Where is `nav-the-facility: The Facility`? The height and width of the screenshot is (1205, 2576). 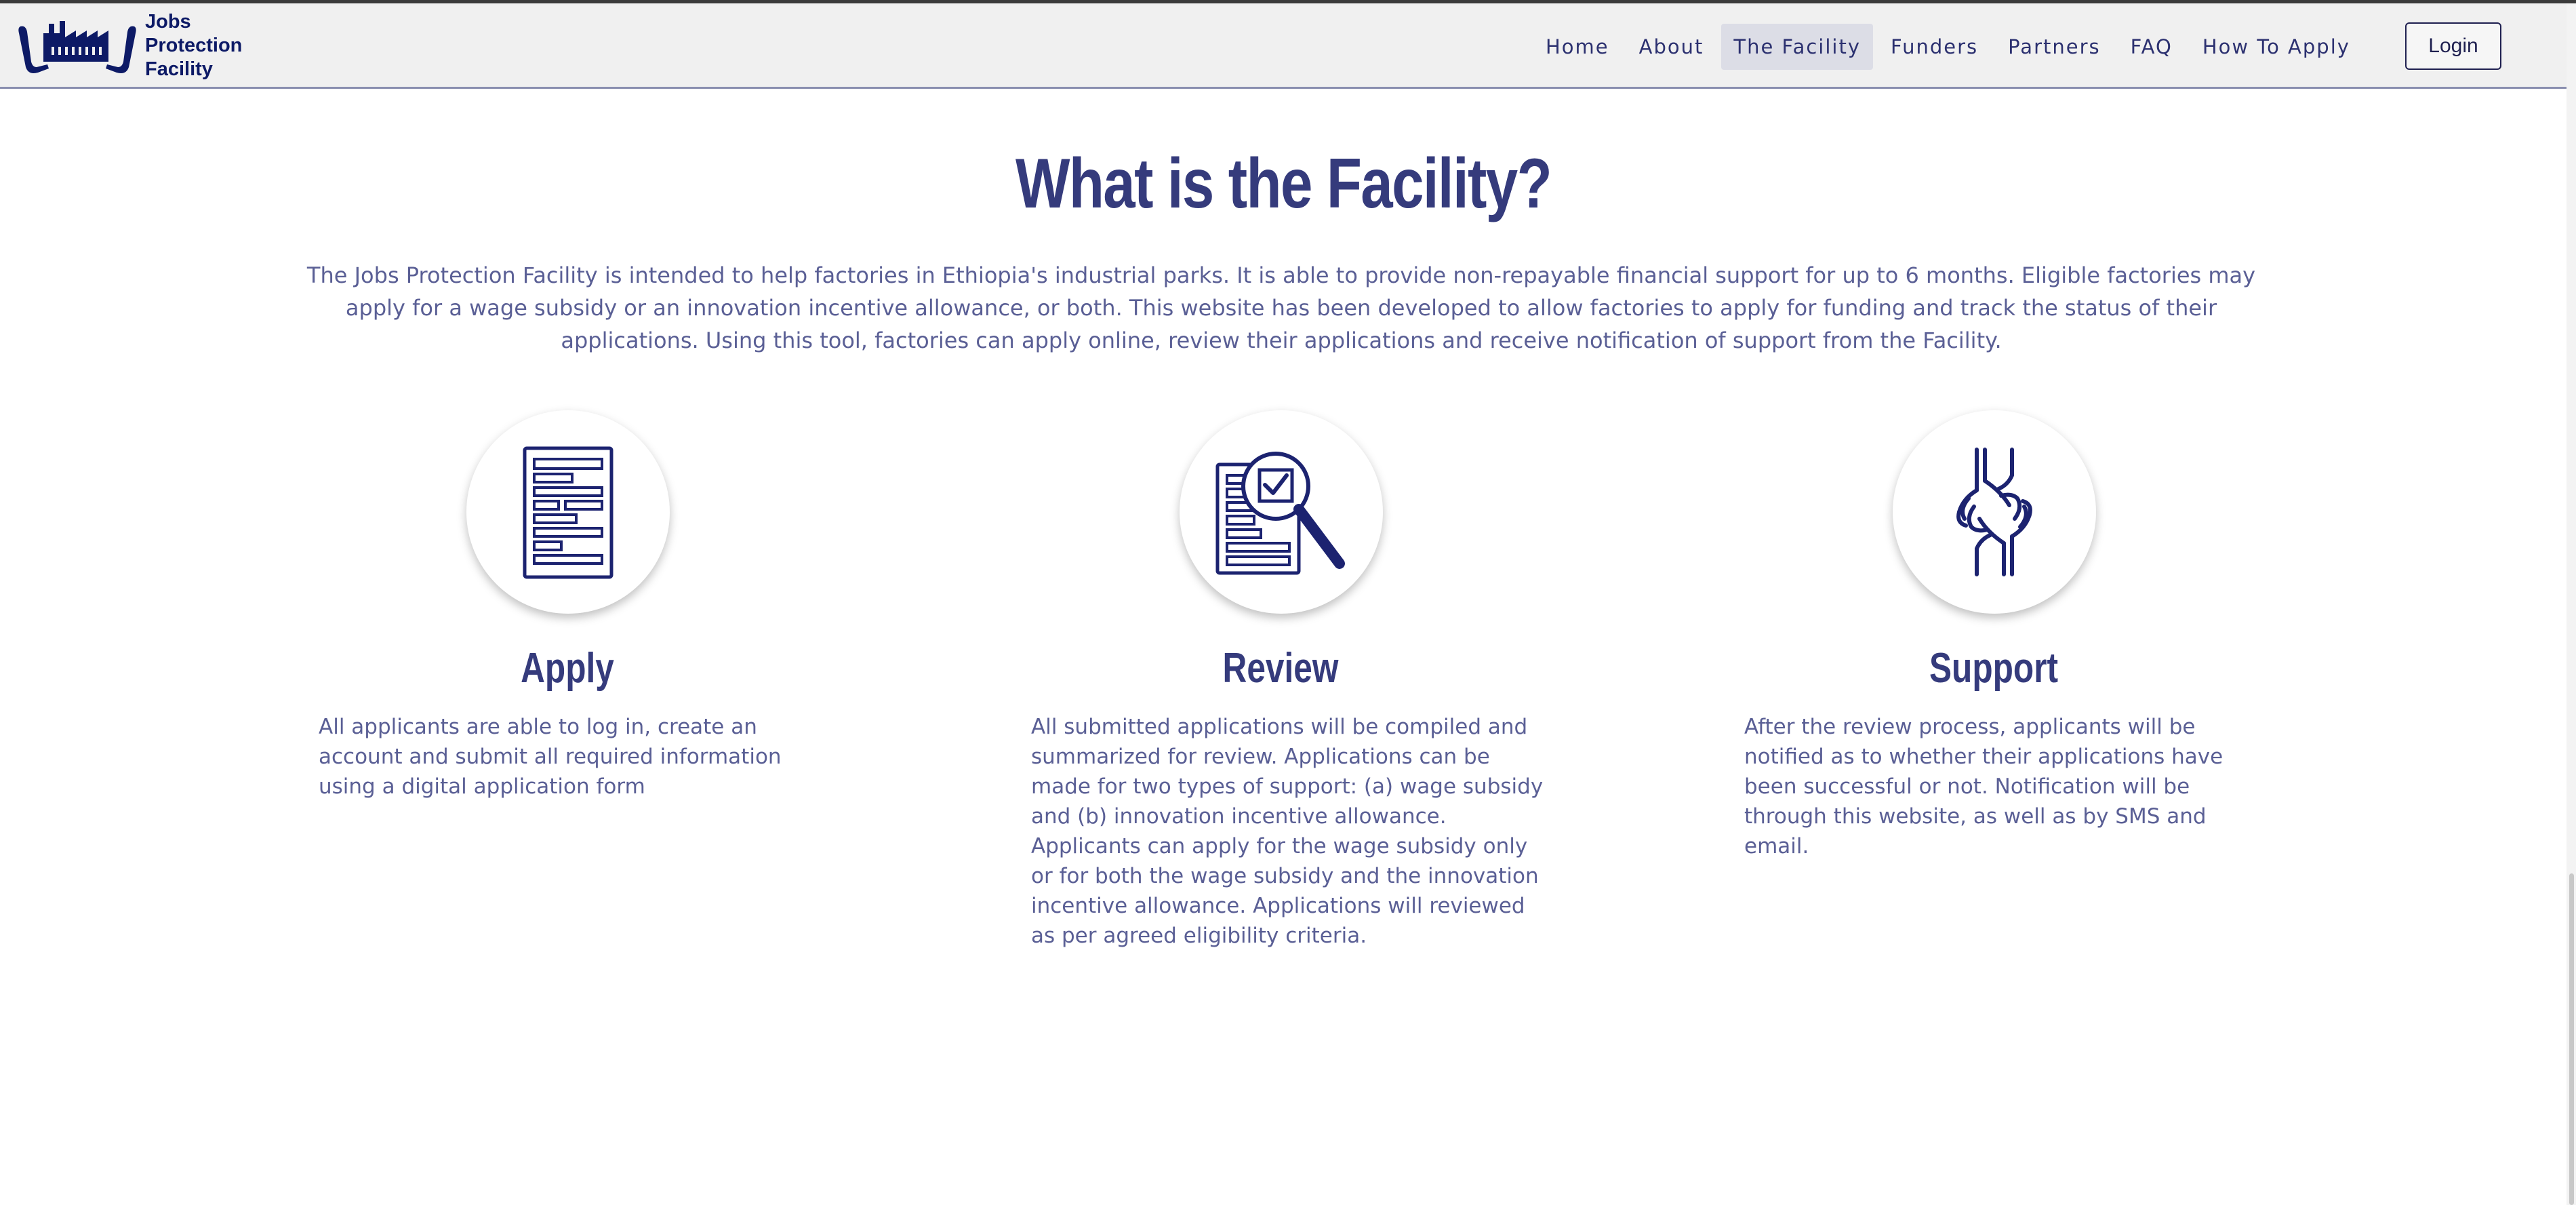
nav-the-facility: The Facility is located at coordinates (1797, 47).